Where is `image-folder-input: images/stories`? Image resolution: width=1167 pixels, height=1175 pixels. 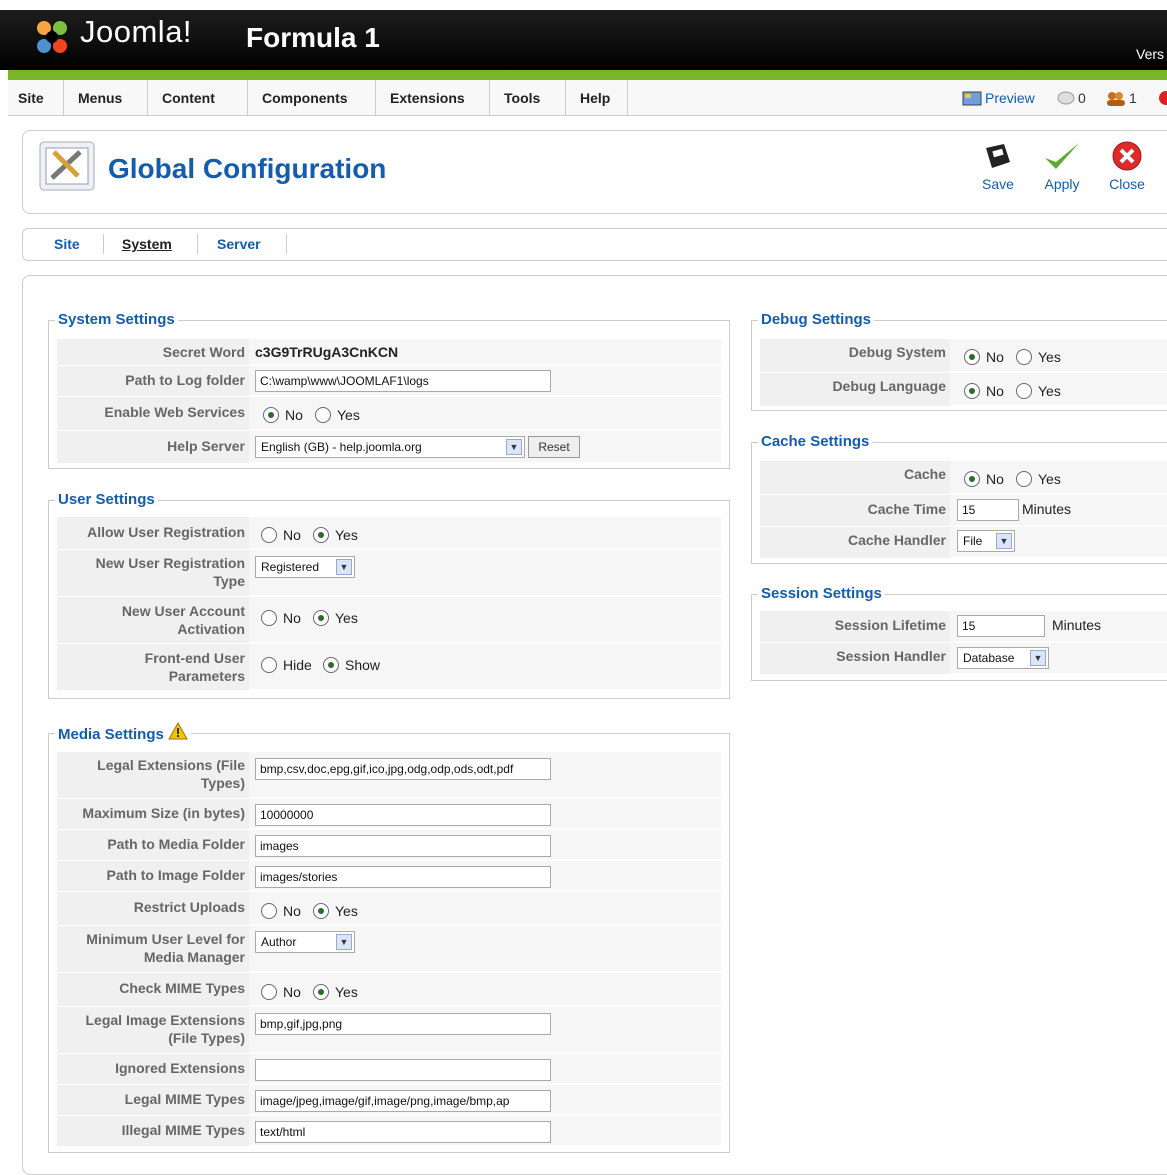
image-folder-input: images/stories is located at coordinates (403, 877).